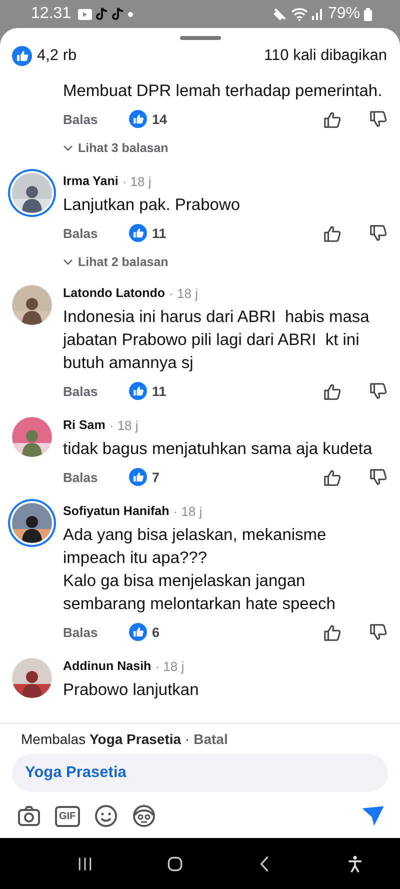 This screenshot has width=400, height=889. Describe the element at coordinates (175, 863) in the screenshot. I see `home-icon` at that location.